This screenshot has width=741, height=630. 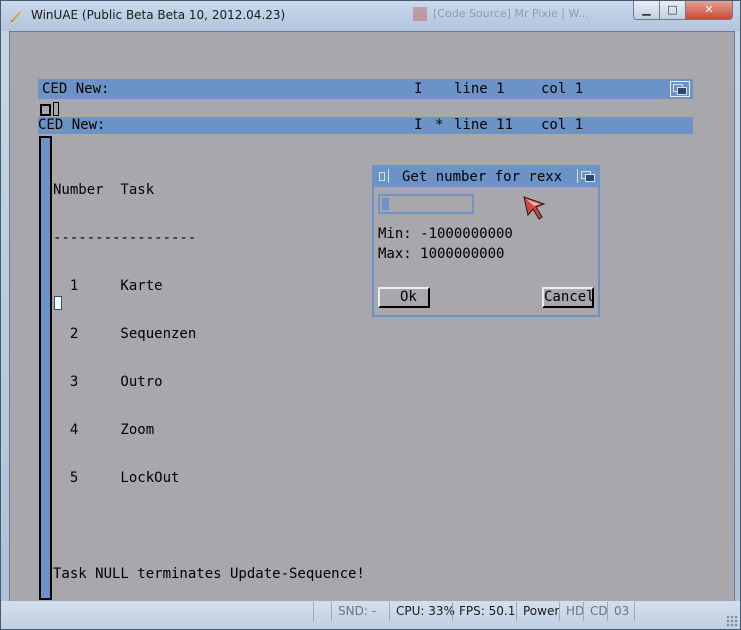 I want to click on minimize-icon: ▁, so click(x=646, y=9).